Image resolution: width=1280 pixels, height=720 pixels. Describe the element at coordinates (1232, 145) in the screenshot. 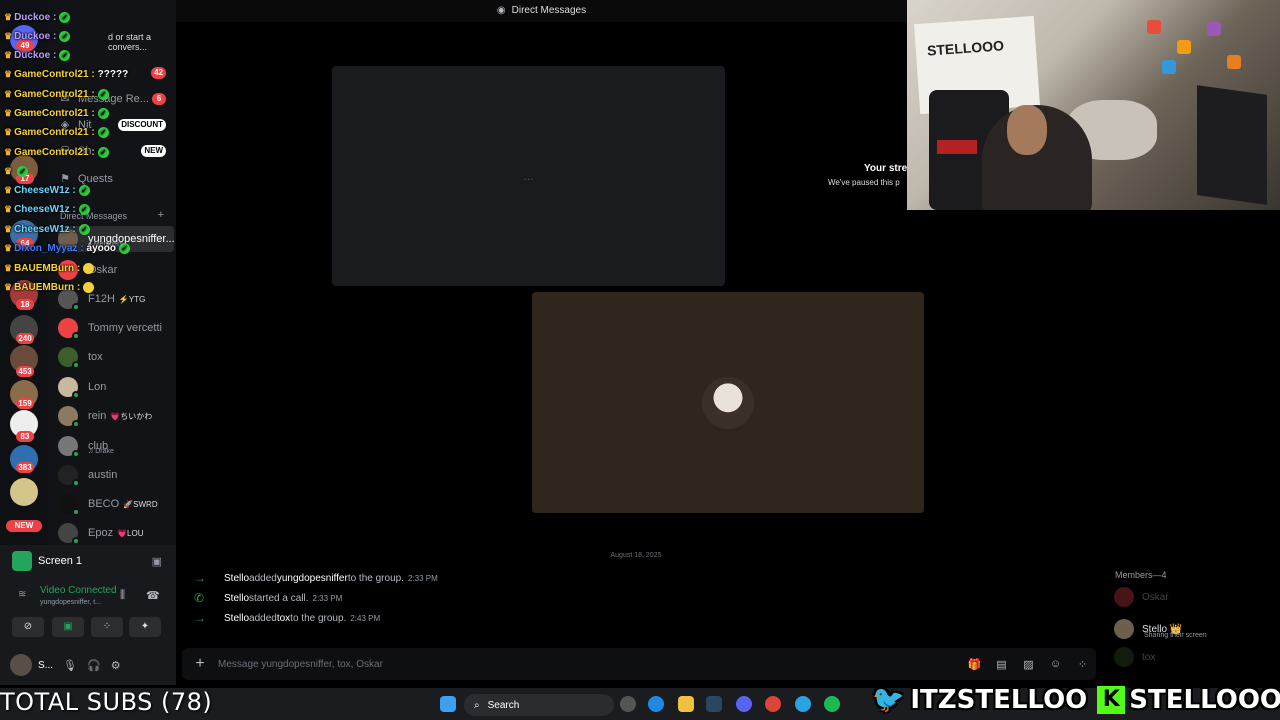

I see `monitor` at that location.